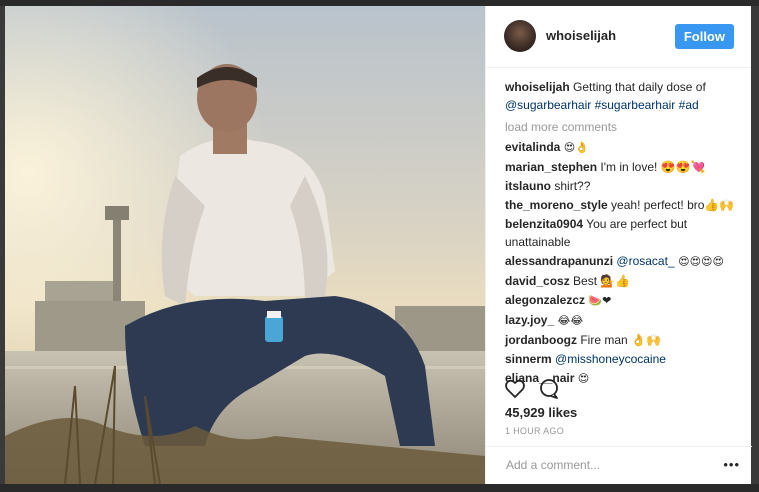  I want to click on comment-username: alessandrapanunzi, so click(559, 261).